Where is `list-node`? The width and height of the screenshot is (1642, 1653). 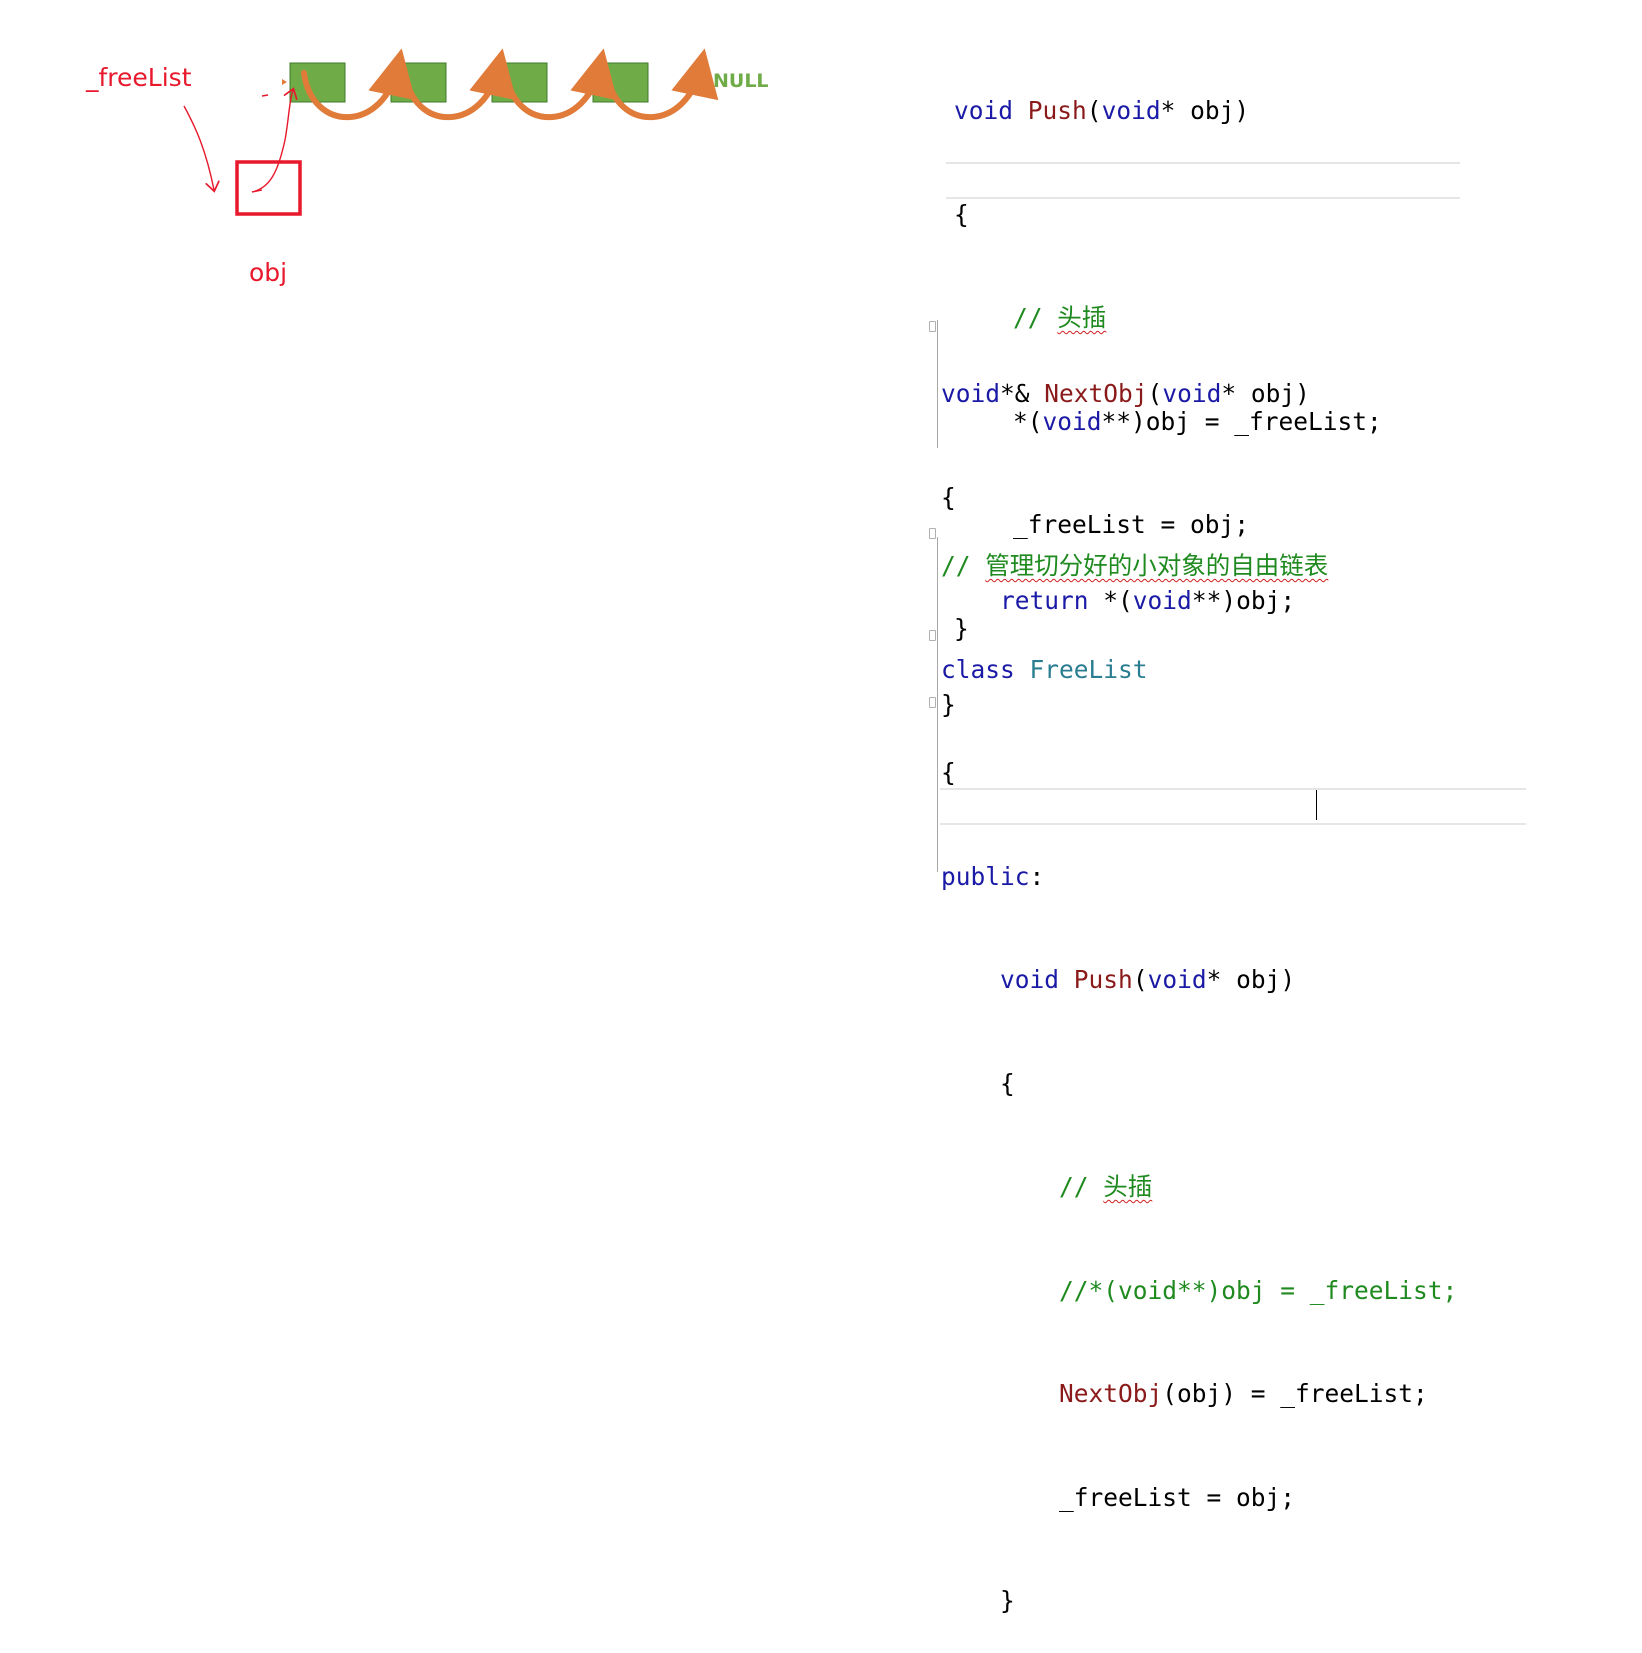 list-node is located at coordinates (317, 82).